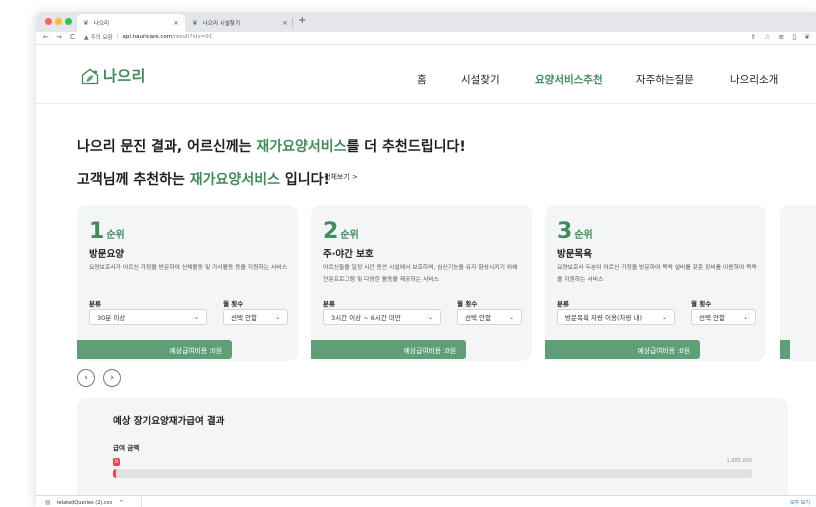 This screenshot has width=816, height=507. What do you see at coordinates (114, 473) in the screenshot?
I see `benefit-progress-fill` at bounding box center [114, 473].